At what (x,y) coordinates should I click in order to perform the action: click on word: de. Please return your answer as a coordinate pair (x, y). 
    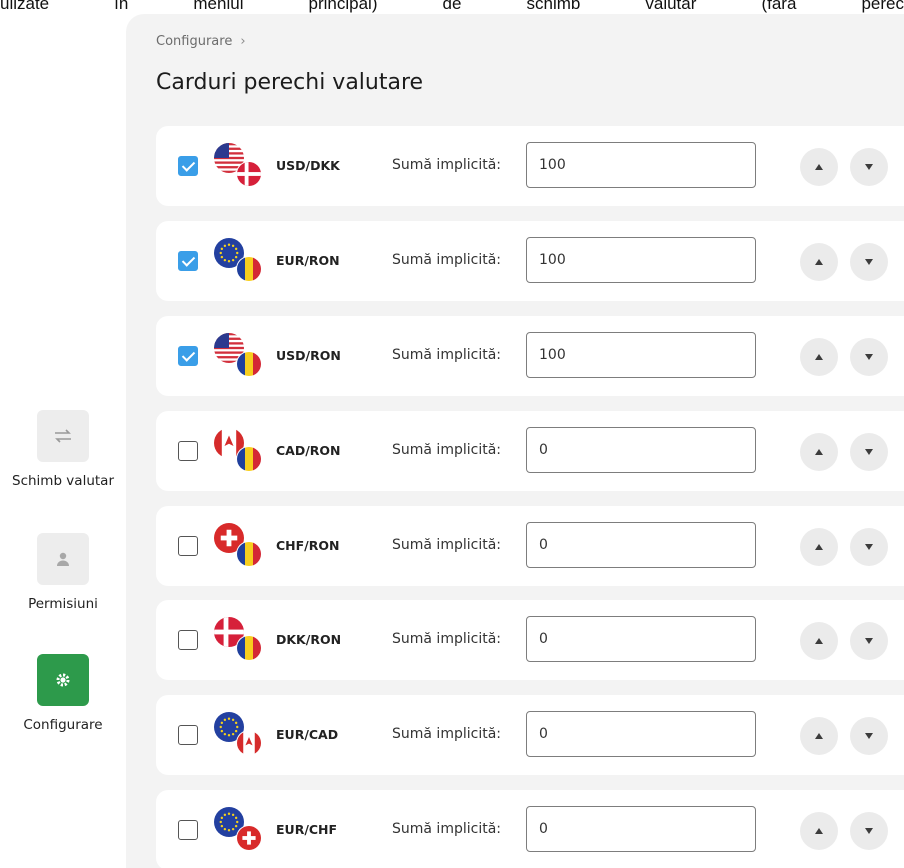
    Looking at the image, I should click on (452, 6).